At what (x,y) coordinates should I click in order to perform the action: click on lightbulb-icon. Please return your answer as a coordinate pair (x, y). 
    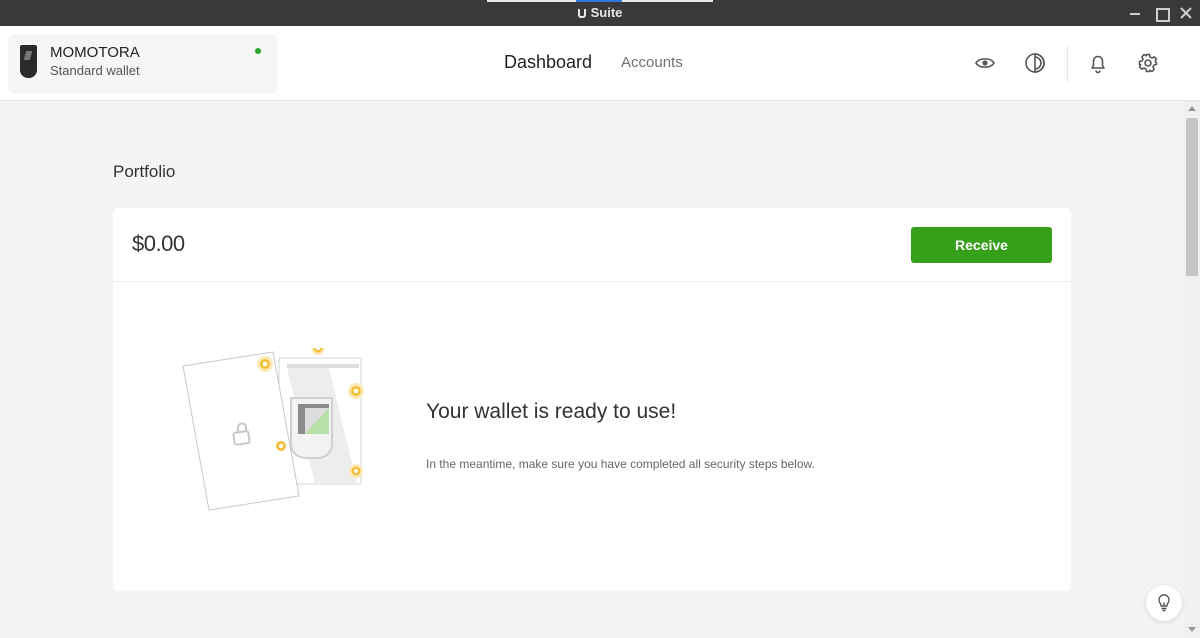
    Looking at the image, I should click on (1164, 603).